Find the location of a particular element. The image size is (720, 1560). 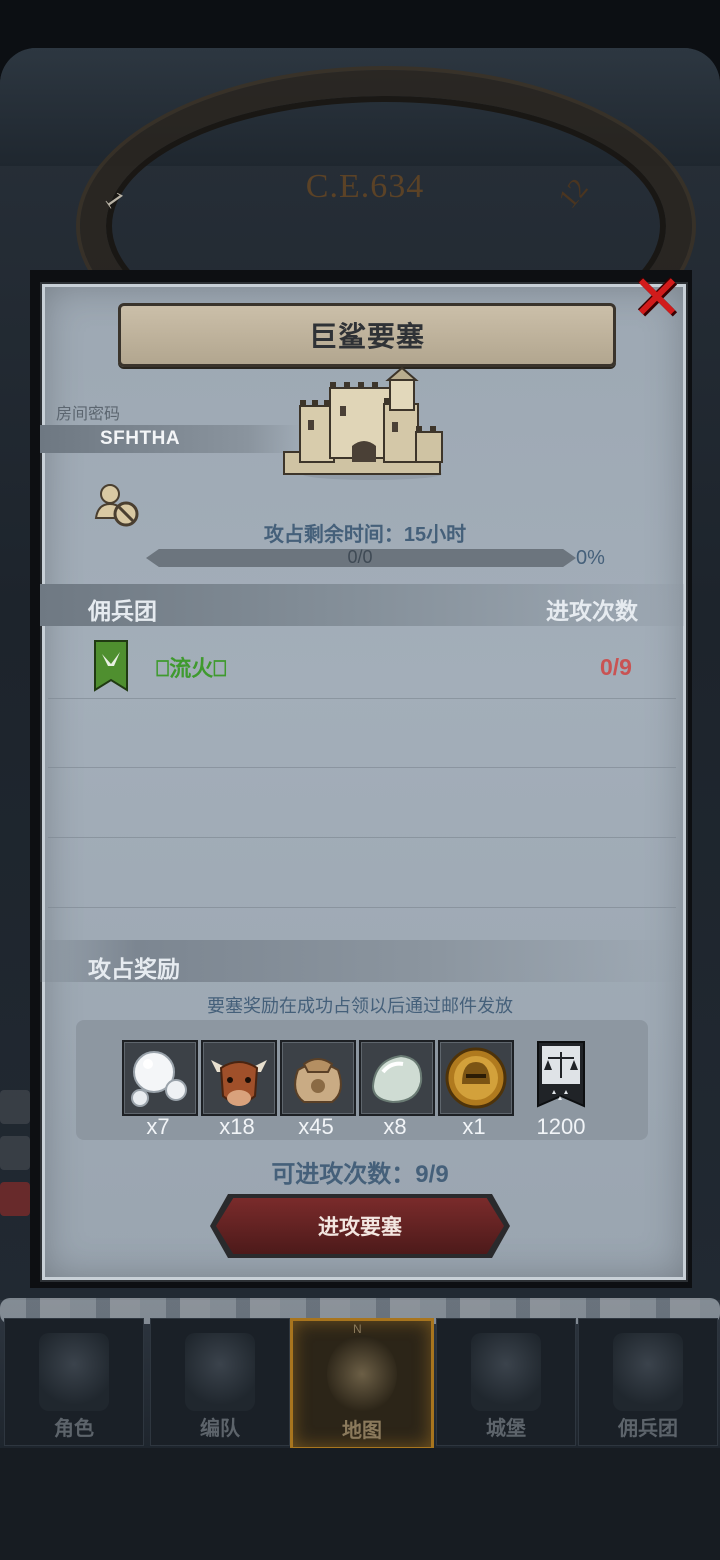

attack-fortress-button: 进攻要塞 is located at coordinates (360, 1226).